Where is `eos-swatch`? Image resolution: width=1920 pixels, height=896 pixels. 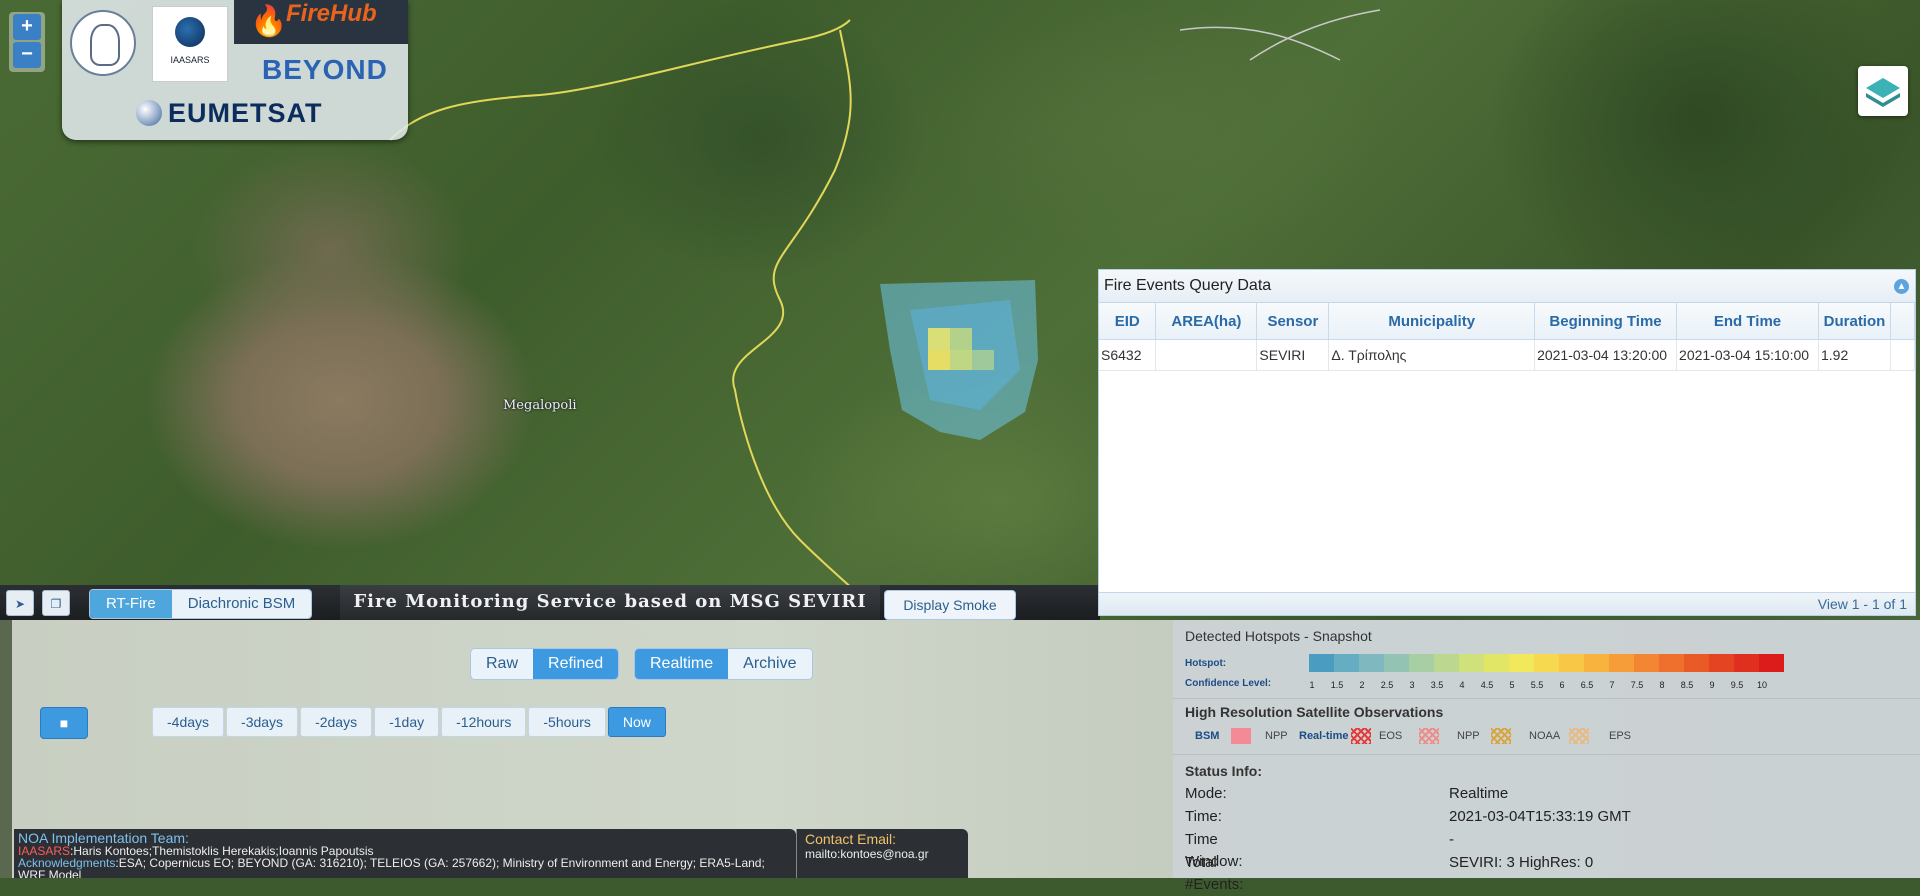 eos-swatch is located at coordinates (1361, 736).